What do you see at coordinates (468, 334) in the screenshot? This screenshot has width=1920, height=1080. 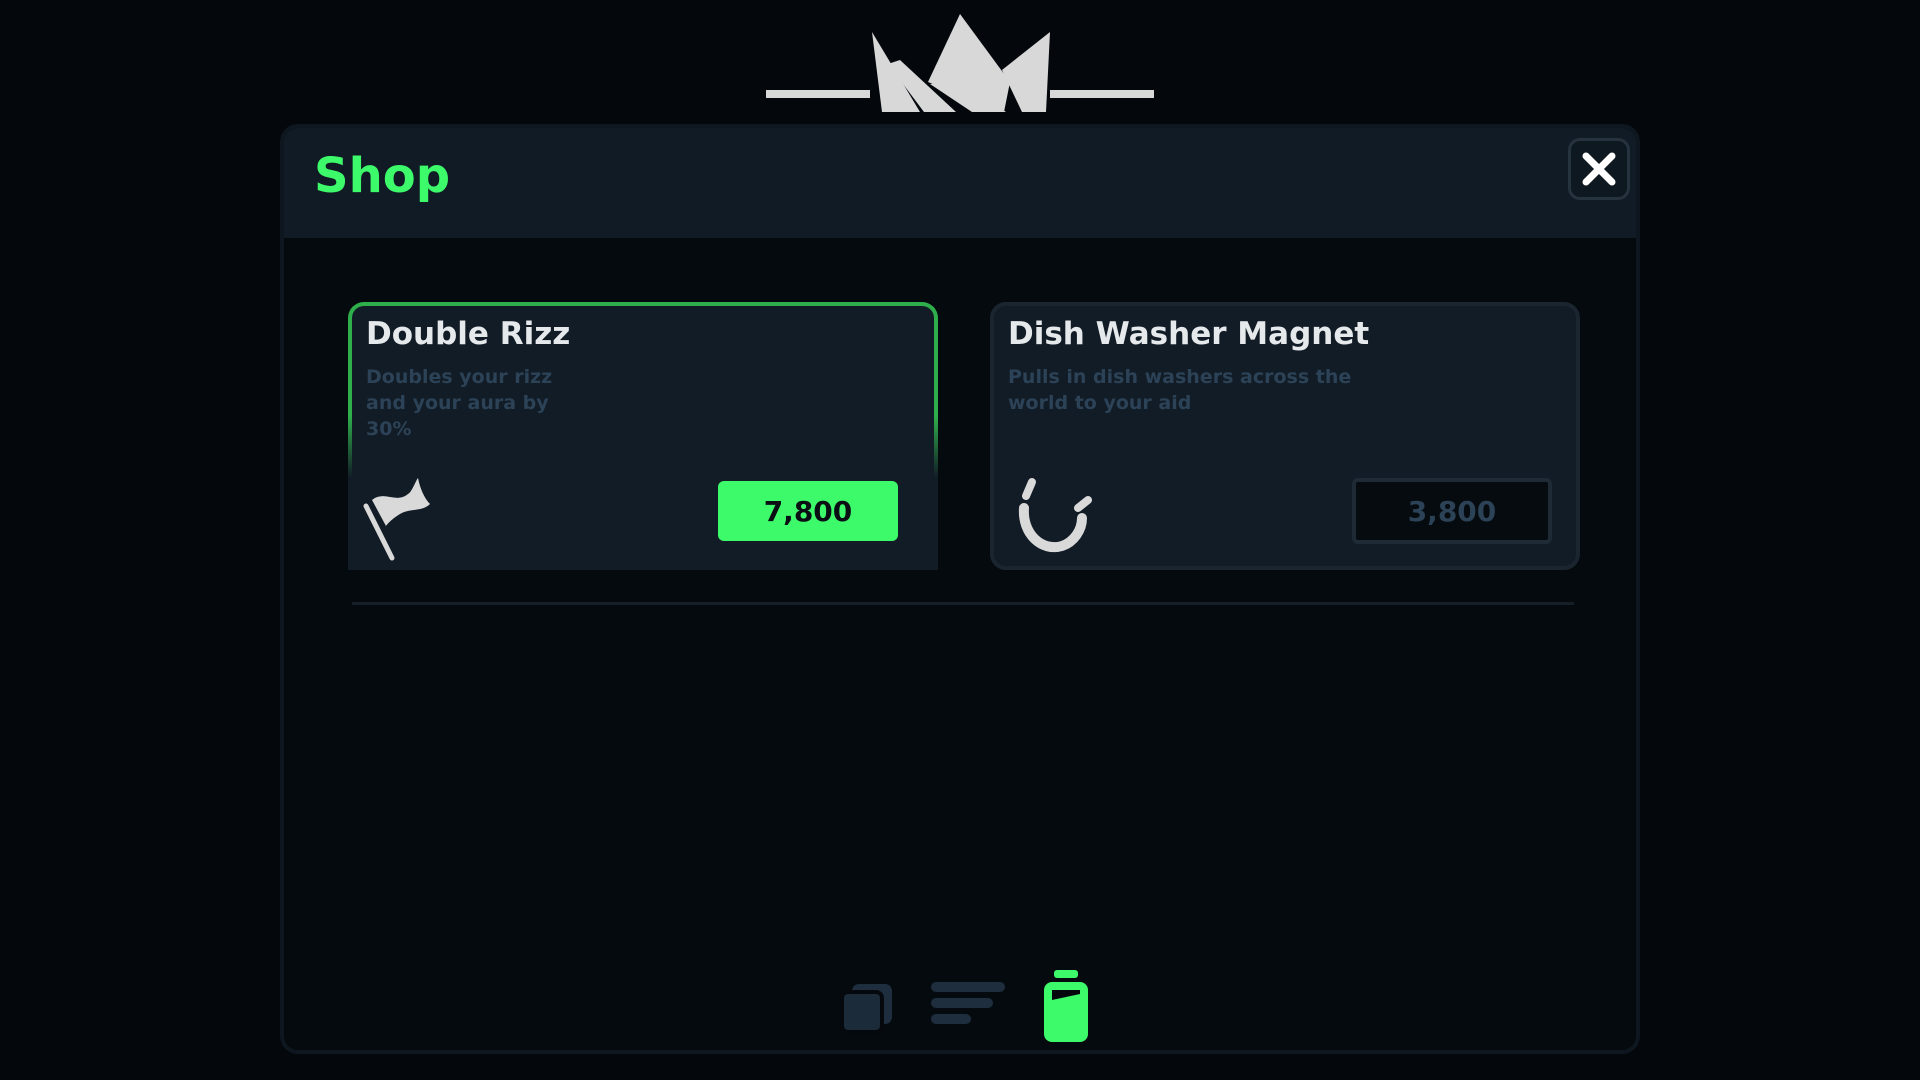 I see `item-name: Double Rizz` at bounding box center [468, 334].